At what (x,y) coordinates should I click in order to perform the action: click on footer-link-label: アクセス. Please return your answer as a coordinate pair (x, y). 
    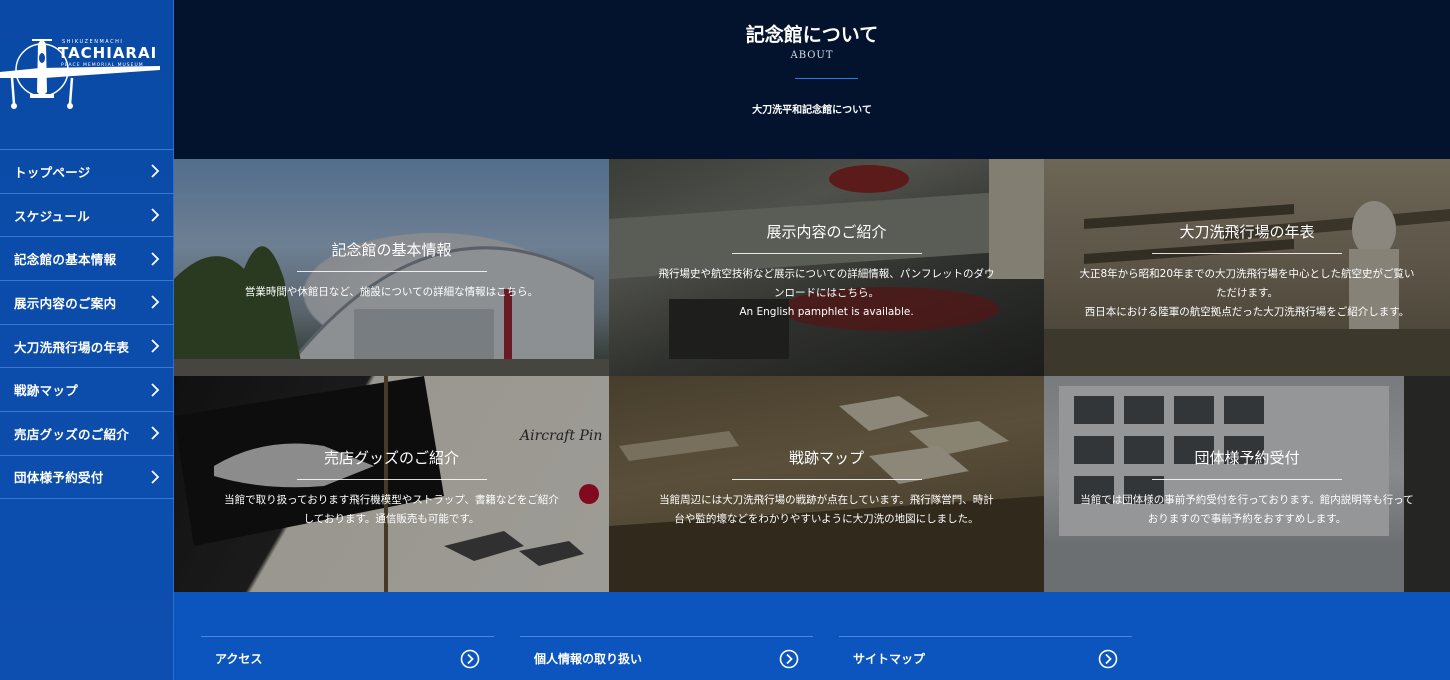
    Looking at the image, I should click on (239, 659).